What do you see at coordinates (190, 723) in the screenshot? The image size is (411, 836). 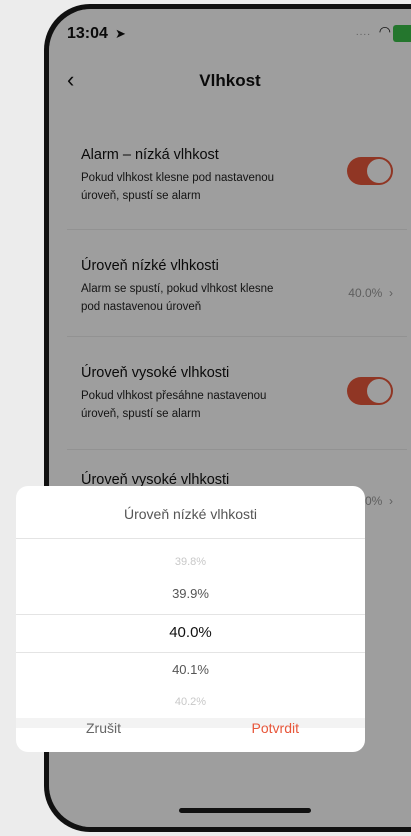 I see `footer-separator` at bounding box center [190, 723].